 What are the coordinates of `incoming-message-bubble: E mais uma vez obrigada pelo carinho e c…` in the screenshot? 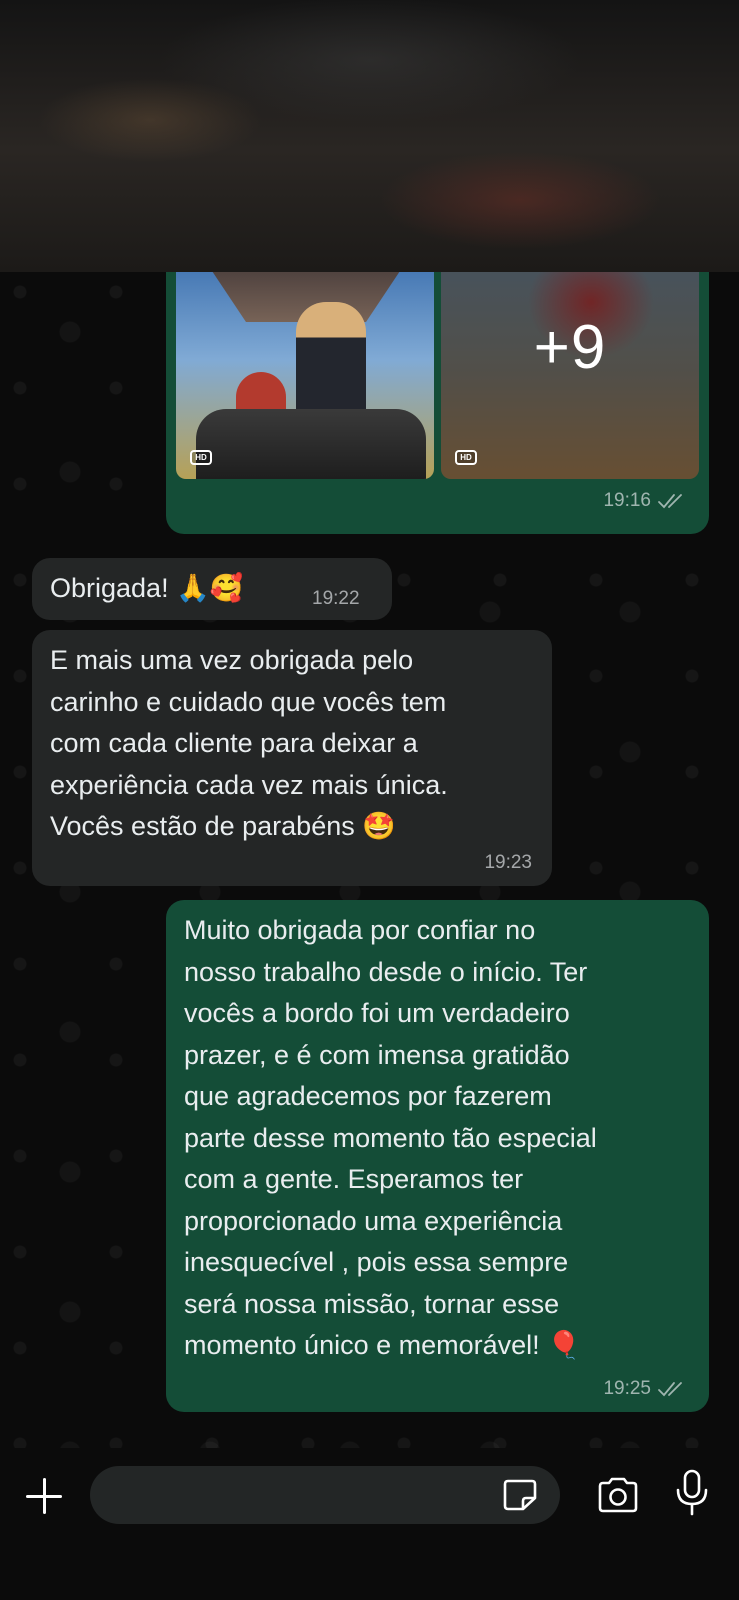 It's located at (292, 758).